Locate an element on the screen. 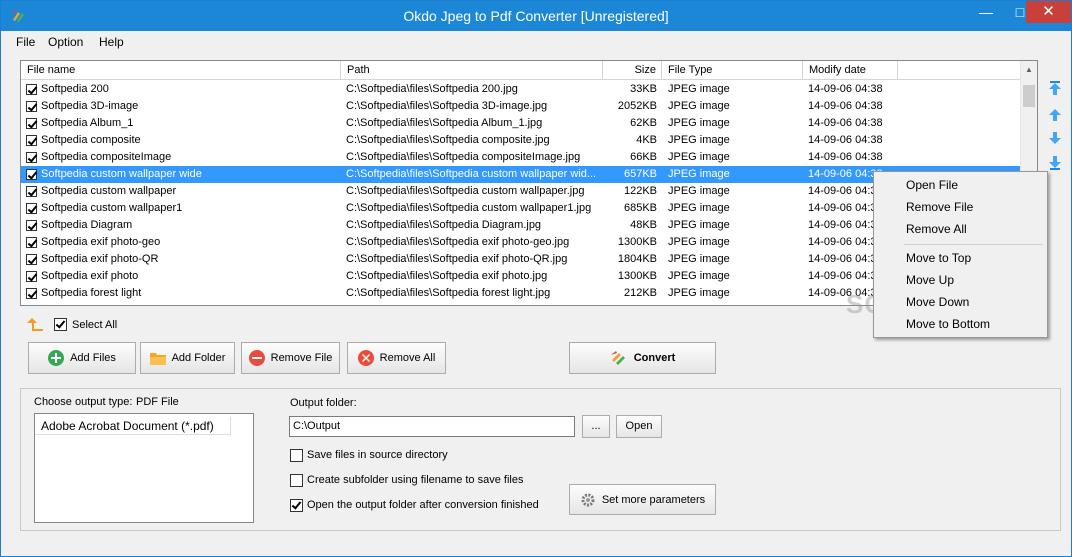  column-size: Size is located at coordinates (632, 70).